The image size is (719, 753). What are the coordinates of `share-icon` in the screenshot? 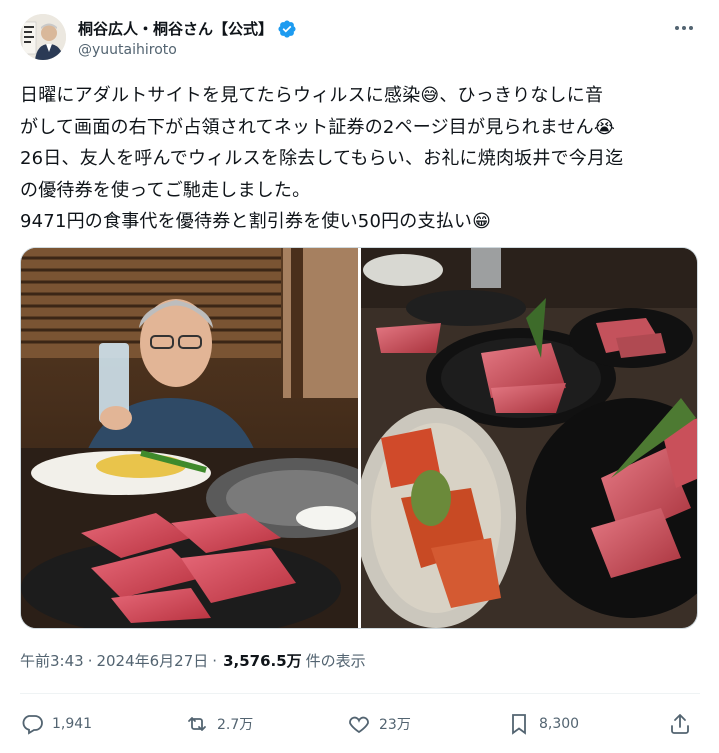 It's located at (680, 724).